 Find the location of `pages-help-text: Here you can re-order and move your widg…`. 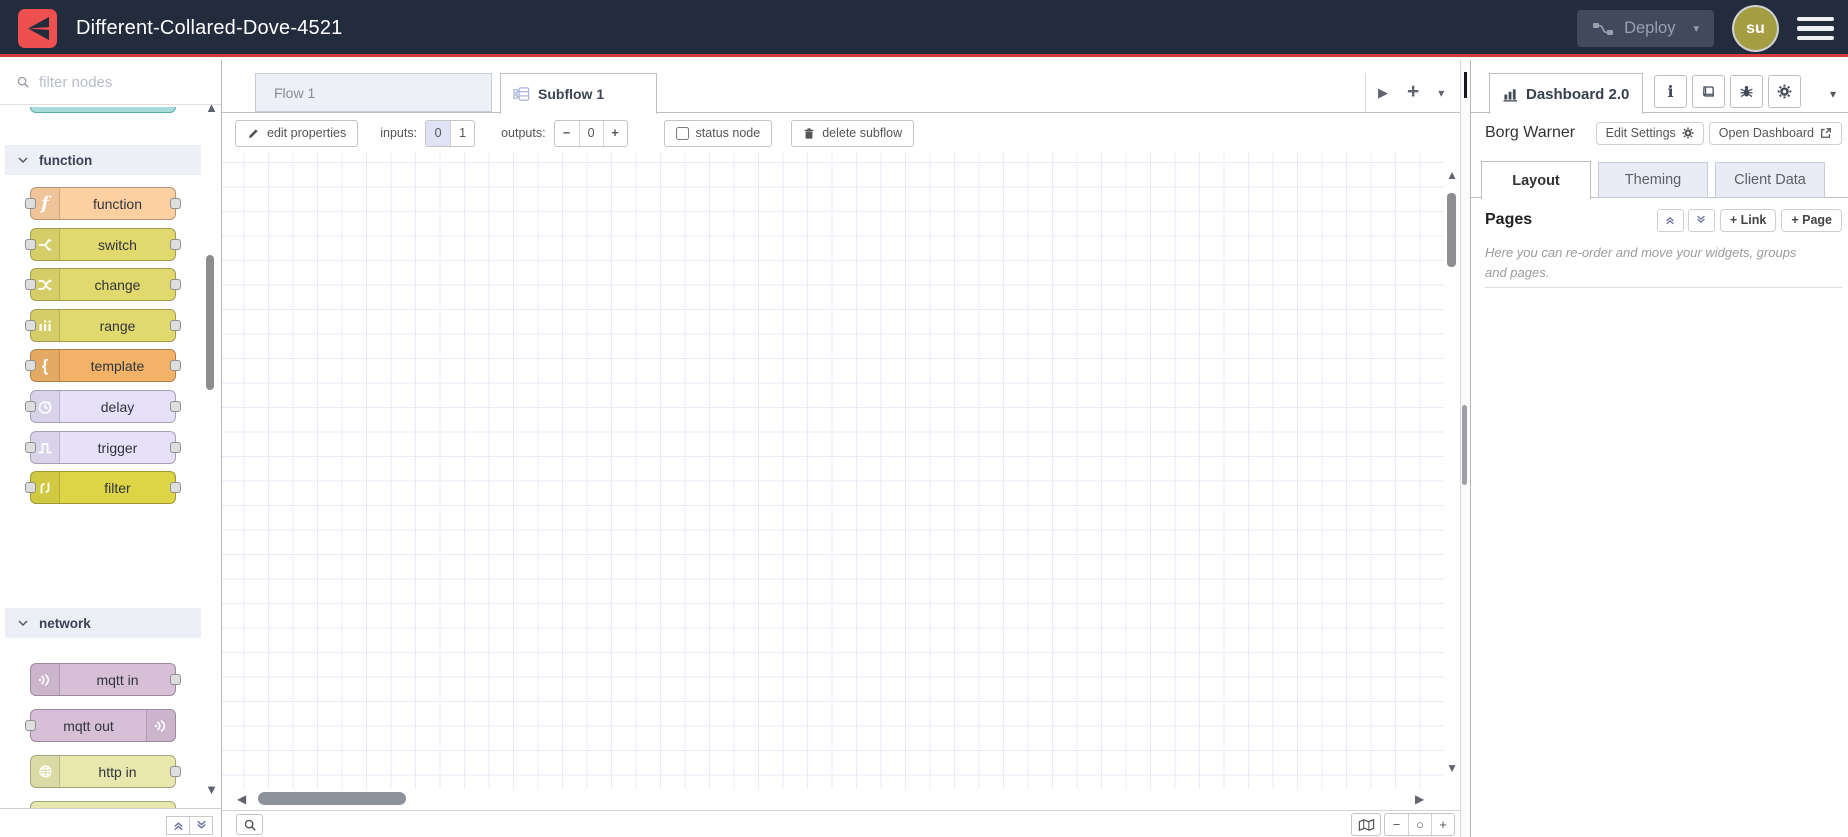

pages-help-text: Here you can re-order and move your widg… is located at coordinates (1641, 263).